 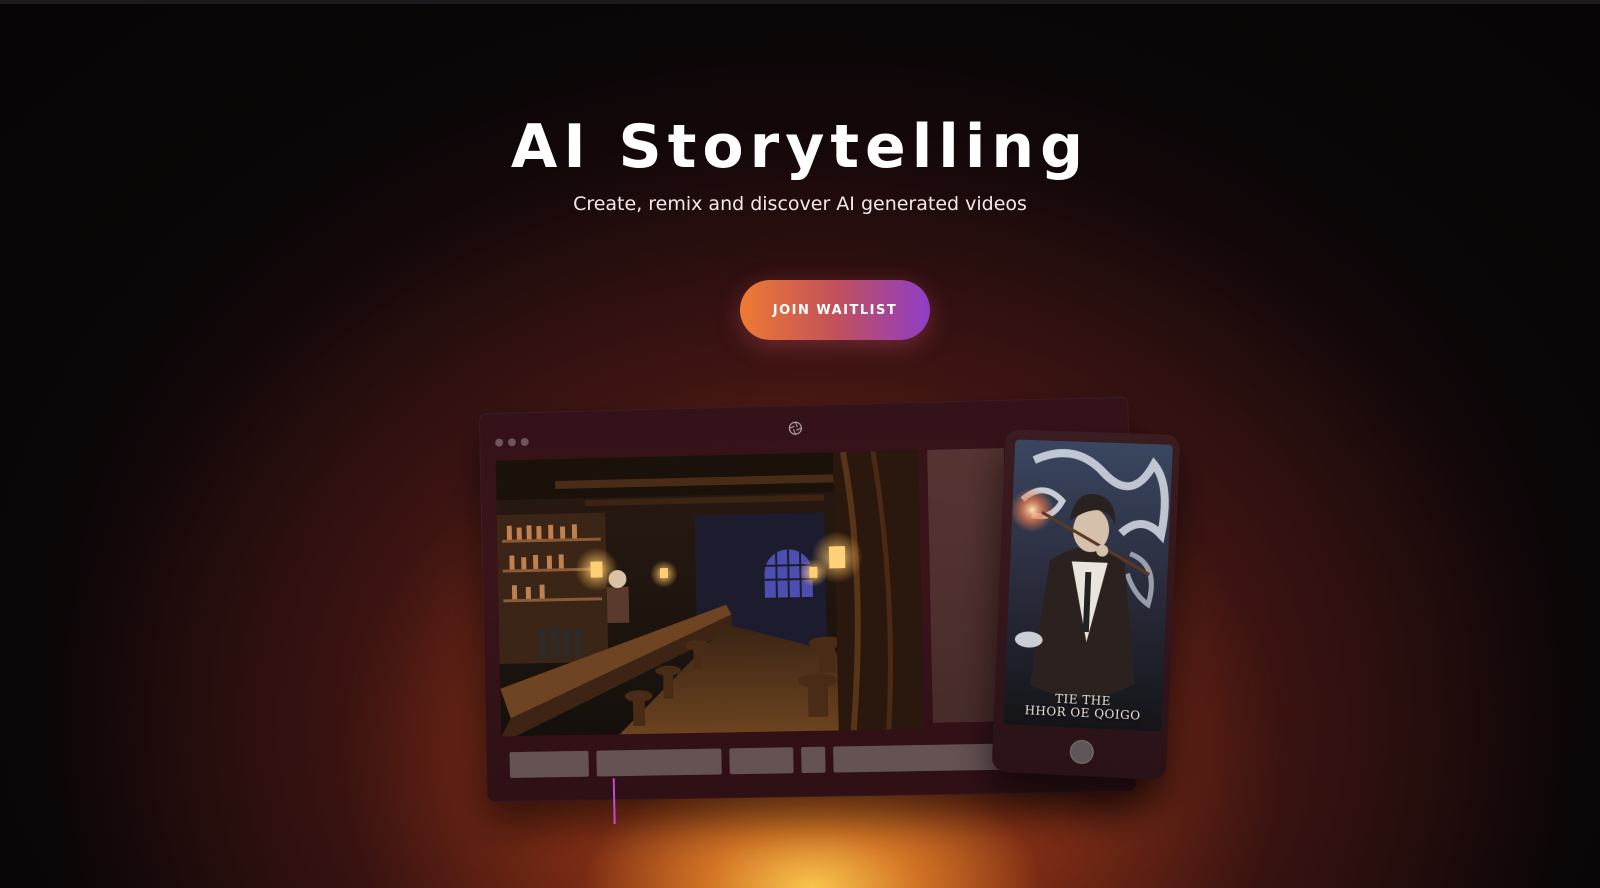 I want to click on top-border, so click(x=800, y=2).